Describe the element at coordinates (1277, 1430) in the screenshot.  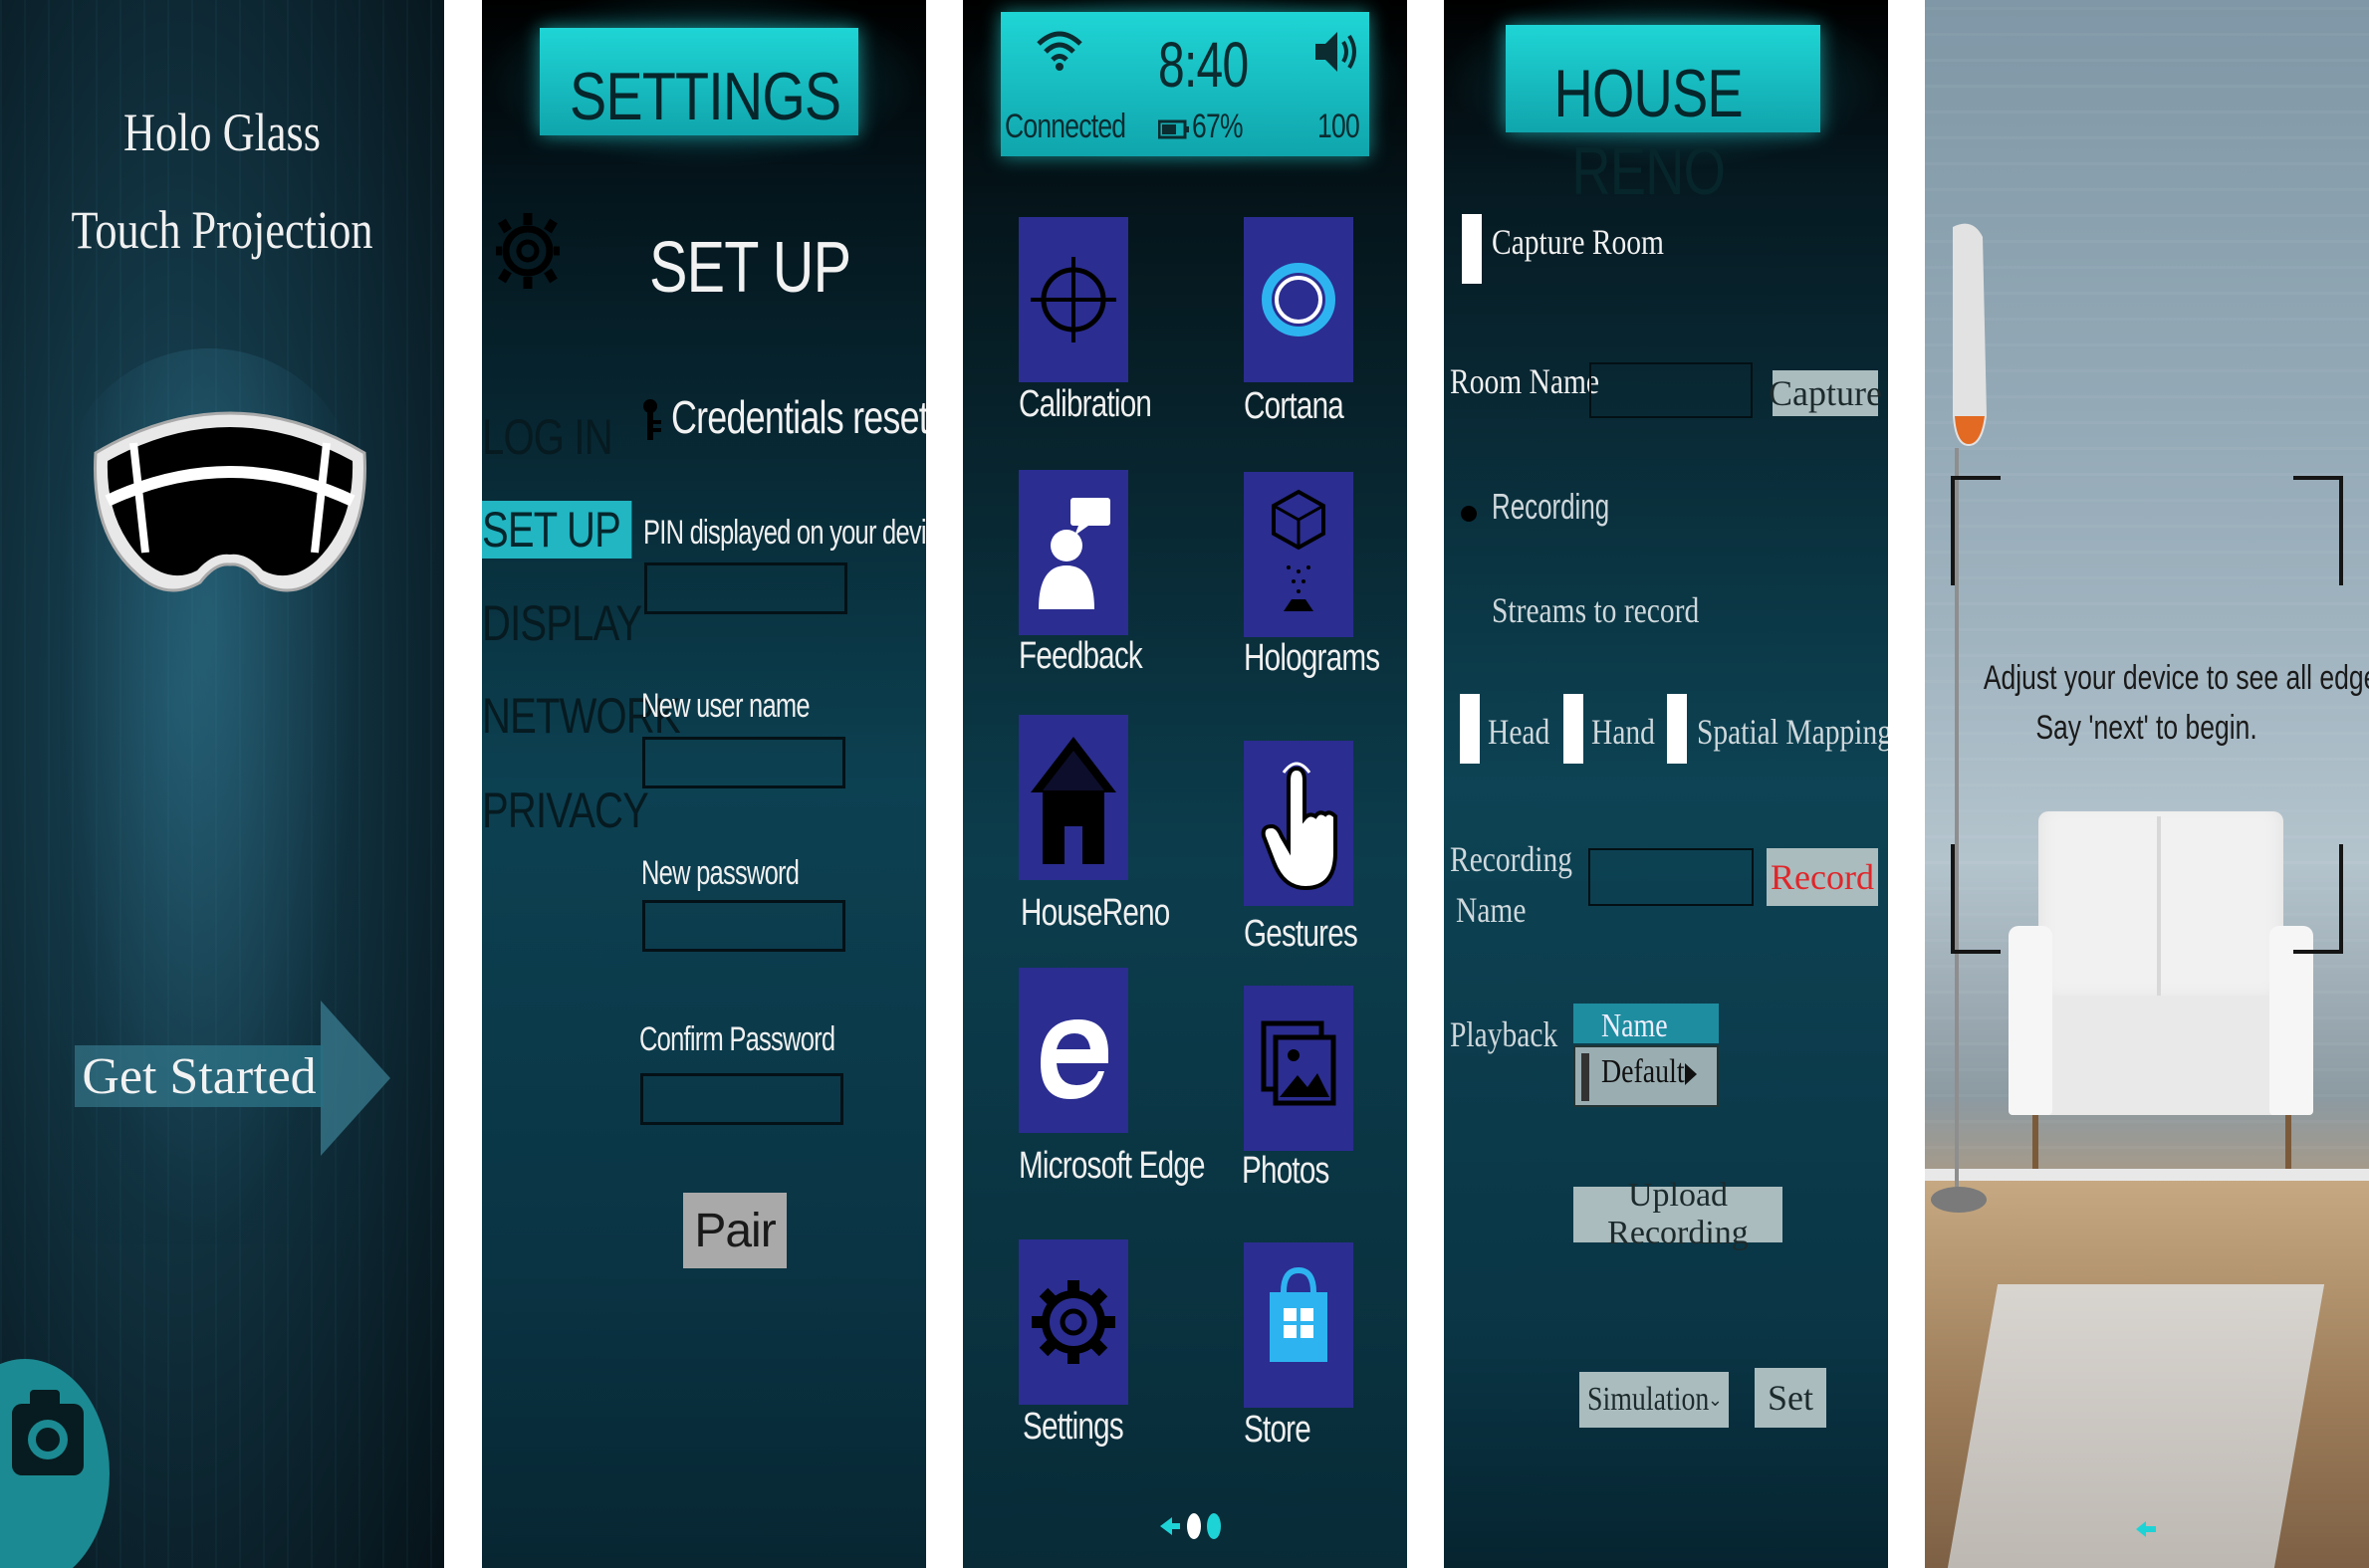
I see `app-label-store: Store` at that location.